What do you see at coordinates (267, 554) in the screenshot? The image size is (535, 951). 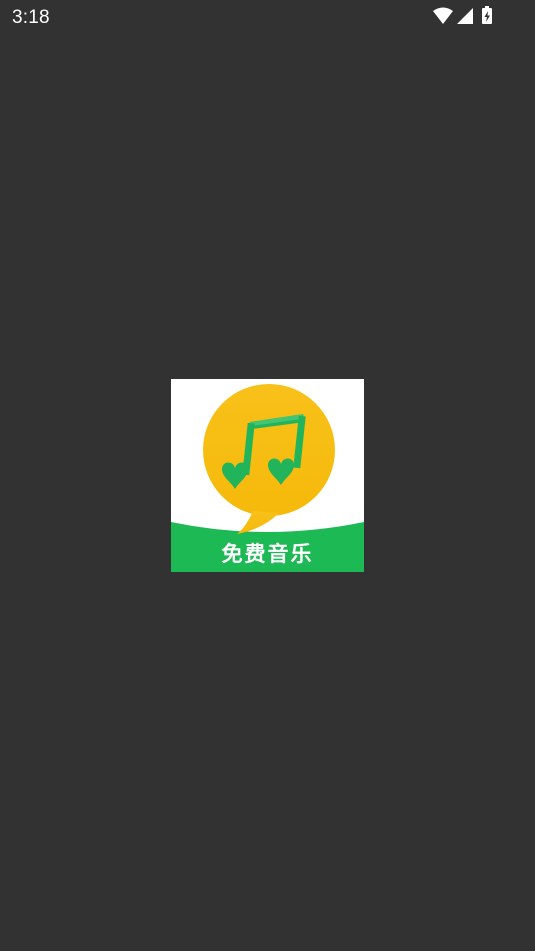 I see `app-name-label: 免费音乐` at bounding box center [267, 554].